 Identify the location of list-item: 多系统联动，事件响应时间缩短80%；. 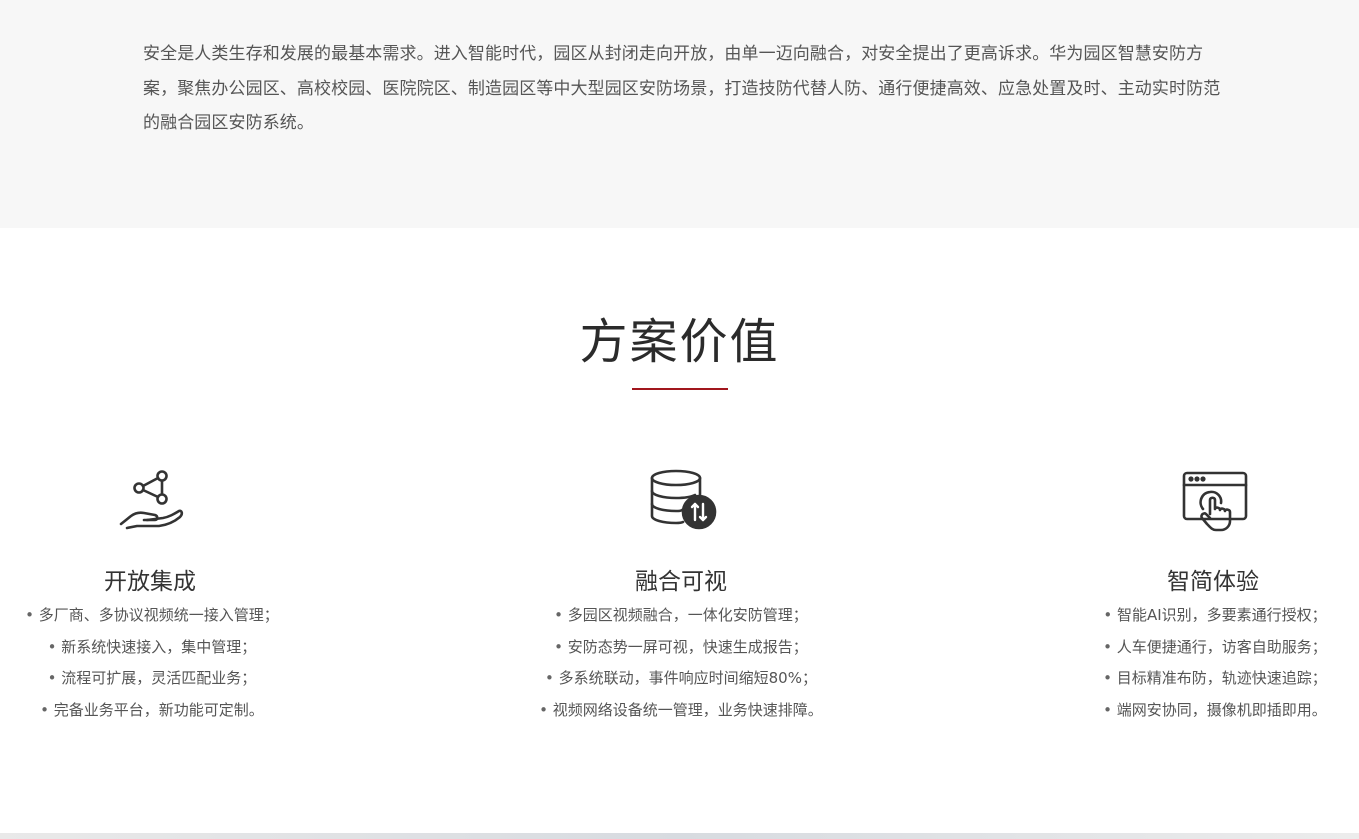
(681, 679).